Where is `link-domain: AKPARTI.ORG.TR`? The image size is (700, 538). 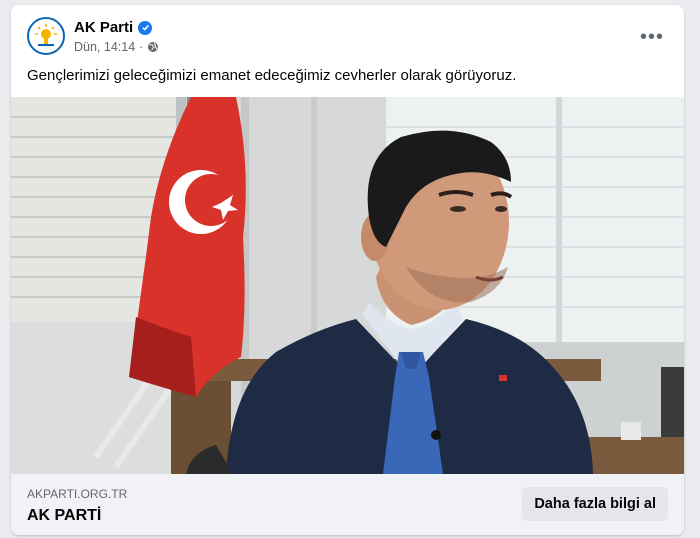
link-domain: AKPARTI.ORG.TR is located at coordinates (77, 494).